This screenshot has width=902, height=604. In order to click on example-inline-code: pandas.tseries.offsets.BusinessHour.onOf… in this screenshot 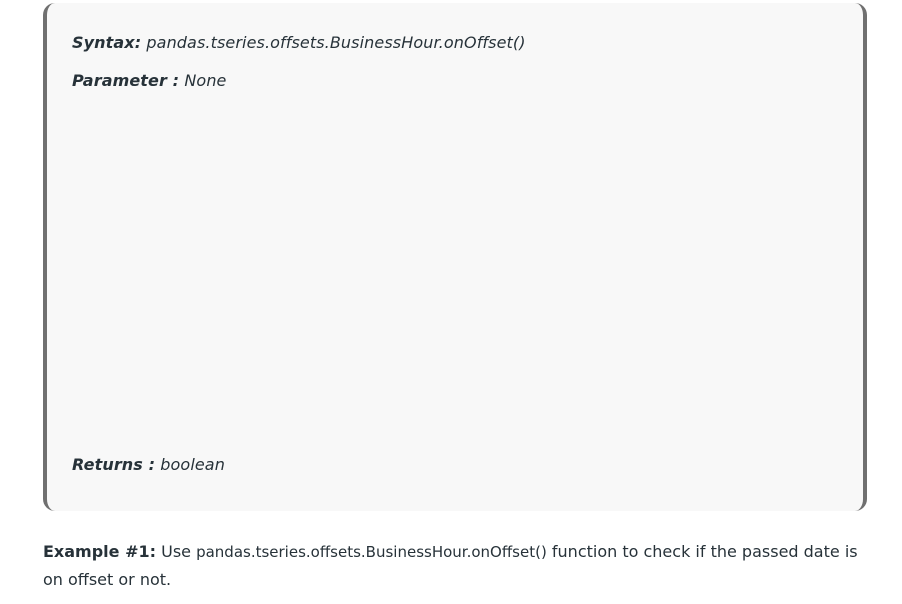, I will do `click(371, 552)`.